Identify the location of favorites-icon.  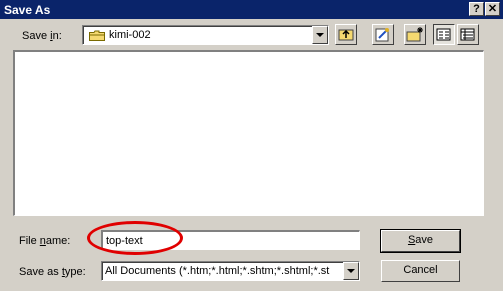
(382, 35).